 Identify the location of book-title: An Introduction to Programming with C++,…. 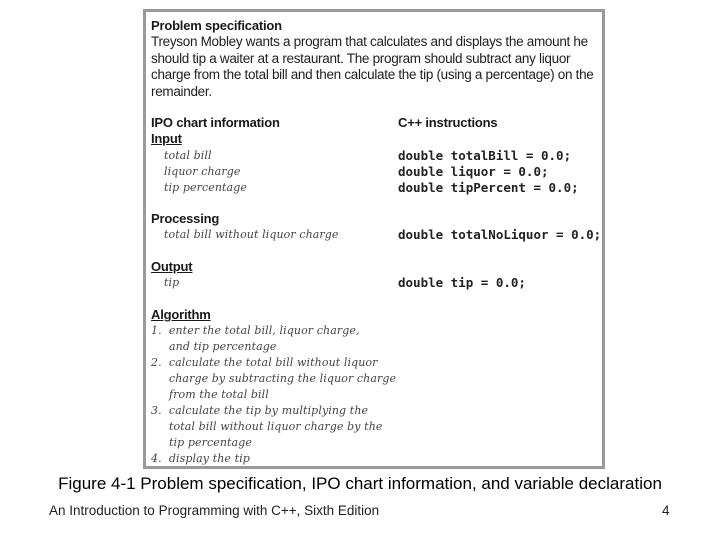
(214, 510).